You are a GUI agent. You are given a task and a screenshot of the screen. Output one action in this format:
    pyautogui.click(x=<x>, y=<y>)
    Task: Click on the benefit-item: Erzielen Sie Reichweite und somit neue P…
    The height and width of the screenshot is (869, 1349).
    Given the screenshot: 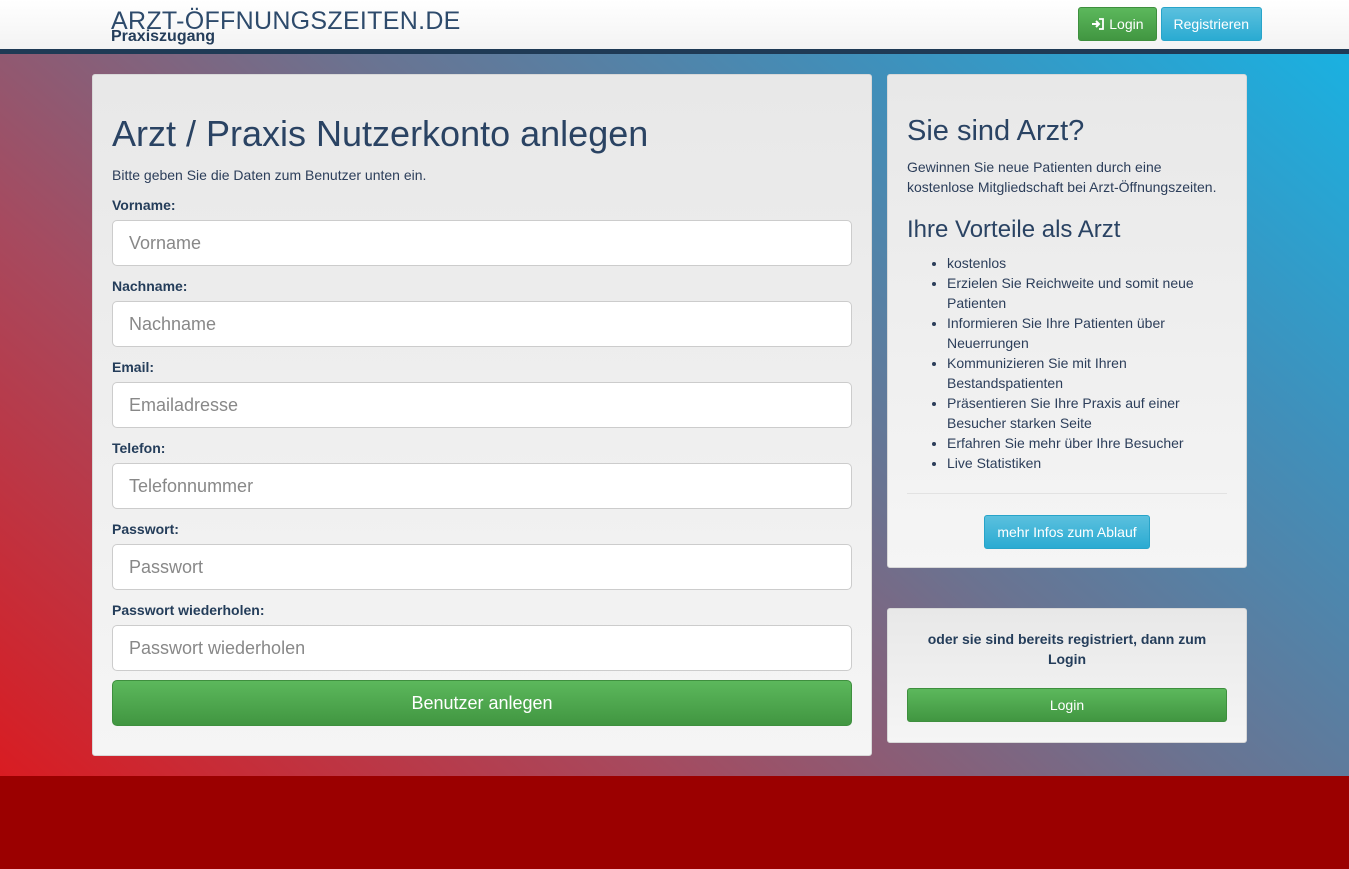 What is the action you would take?
    pyautogui.click(x=1082, y=293)
    